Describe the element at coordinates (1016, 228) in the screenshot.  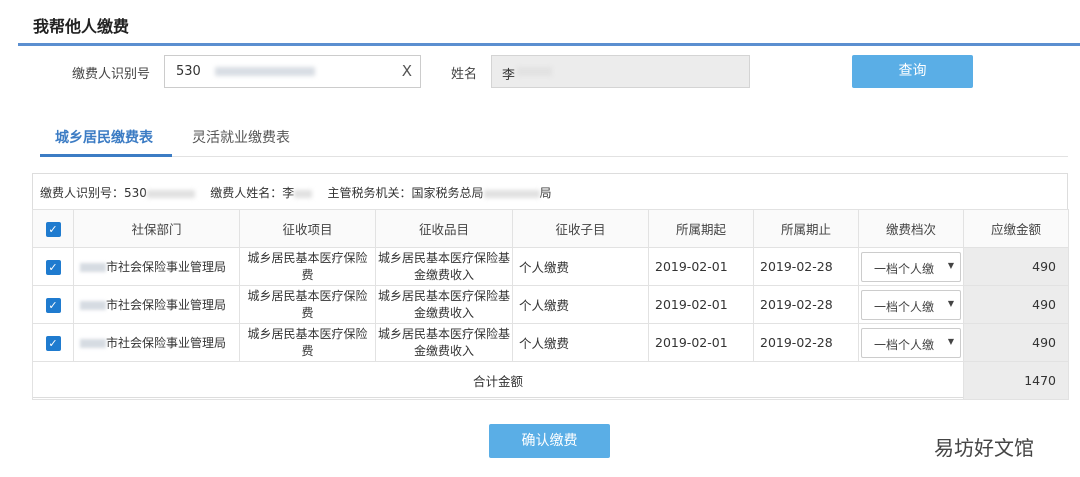
I see `col-header: 应缴金额` at that location.